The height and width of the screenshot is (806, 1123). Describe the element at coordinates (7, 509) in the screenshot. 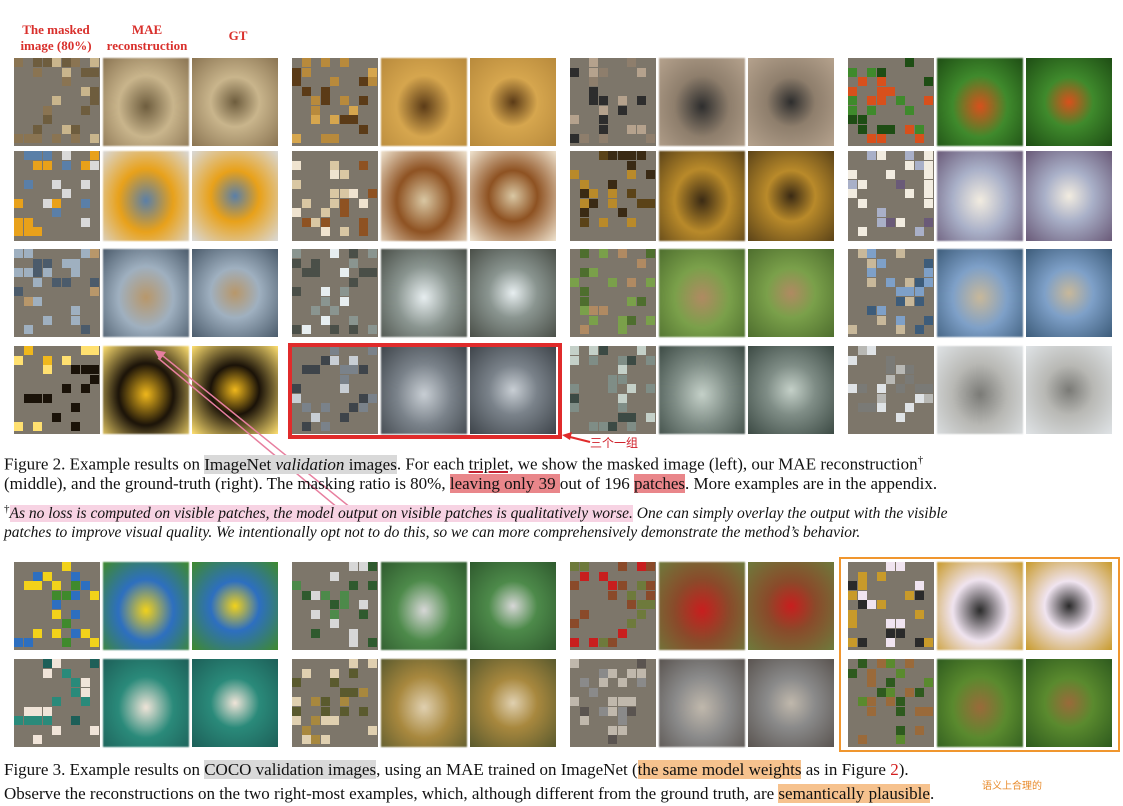

I see `dagger-mark: †` at that location.